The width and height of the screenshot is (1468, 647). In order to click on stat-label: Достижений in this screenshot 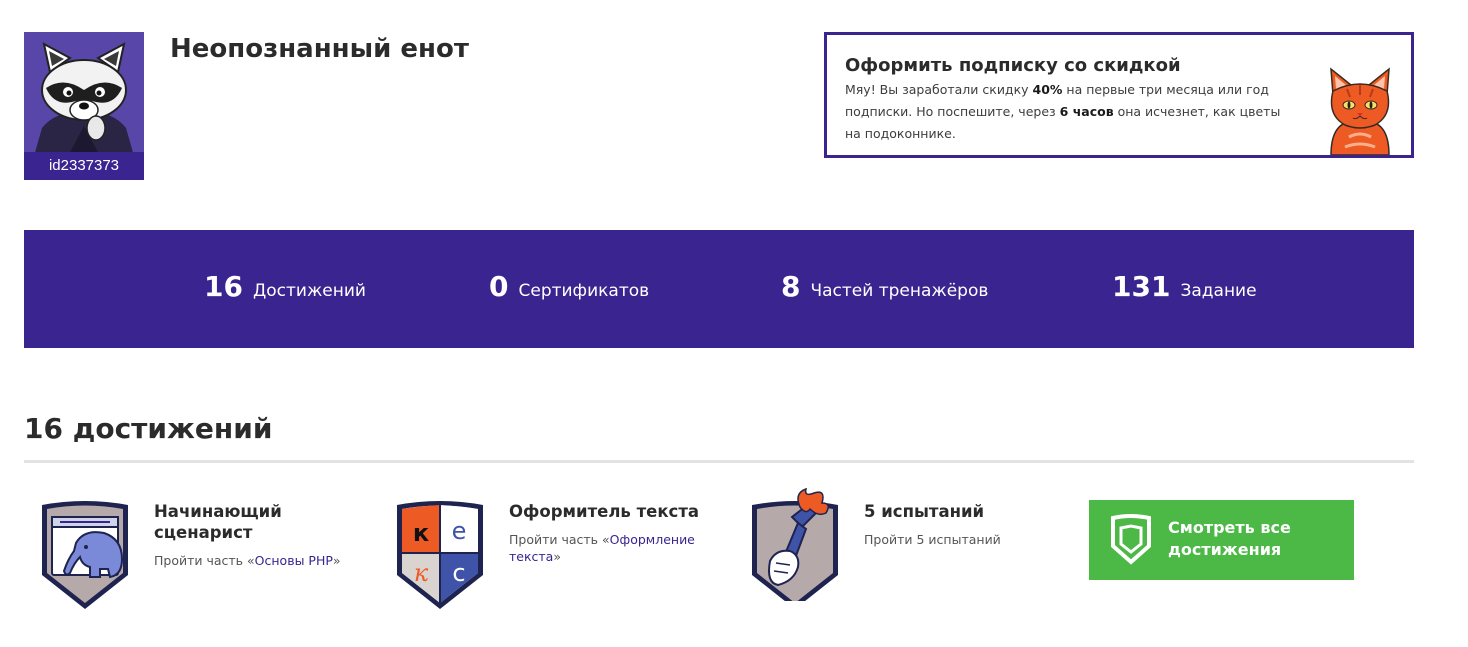, I will do `click(309, 291)`.